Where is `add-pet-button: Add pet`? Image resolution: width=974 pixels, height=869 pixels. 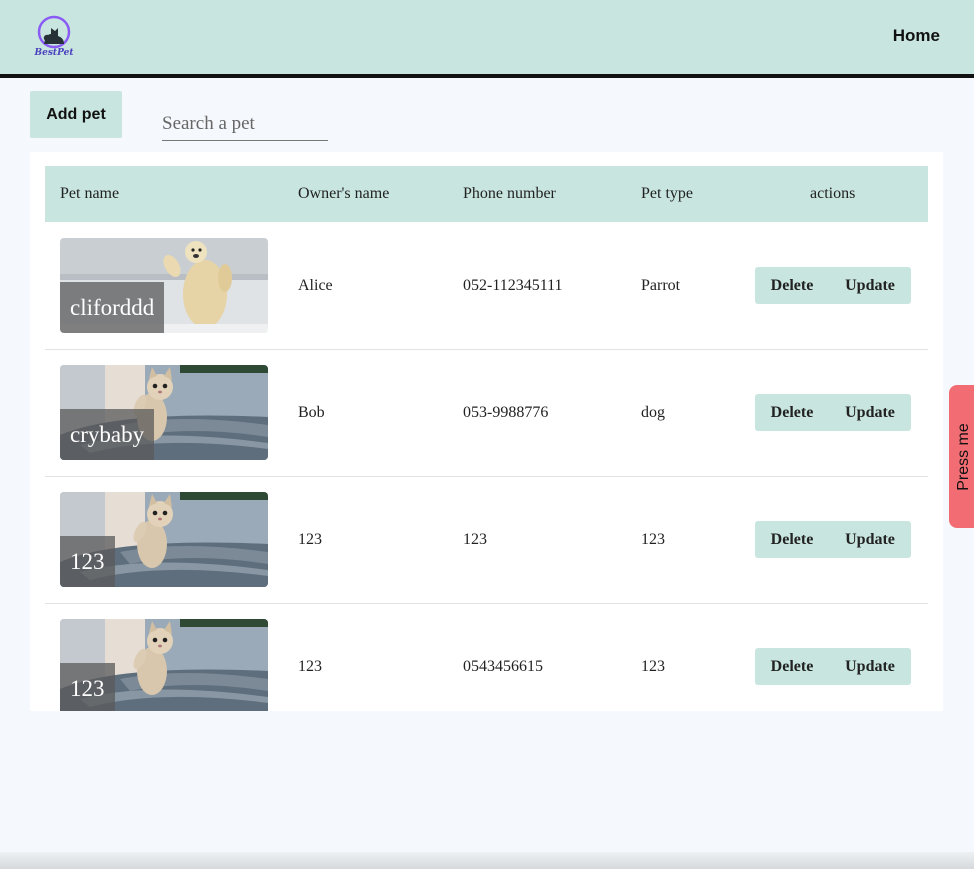 add-pet-button: Add pet is located at coordinates (76, 114).